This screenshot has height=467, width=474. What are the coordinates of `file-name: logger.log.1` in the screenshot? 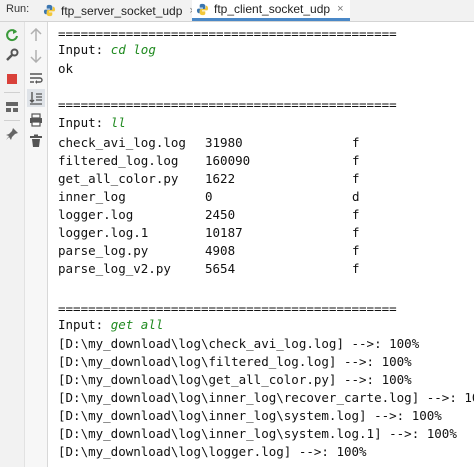 It's located at (103, 232).